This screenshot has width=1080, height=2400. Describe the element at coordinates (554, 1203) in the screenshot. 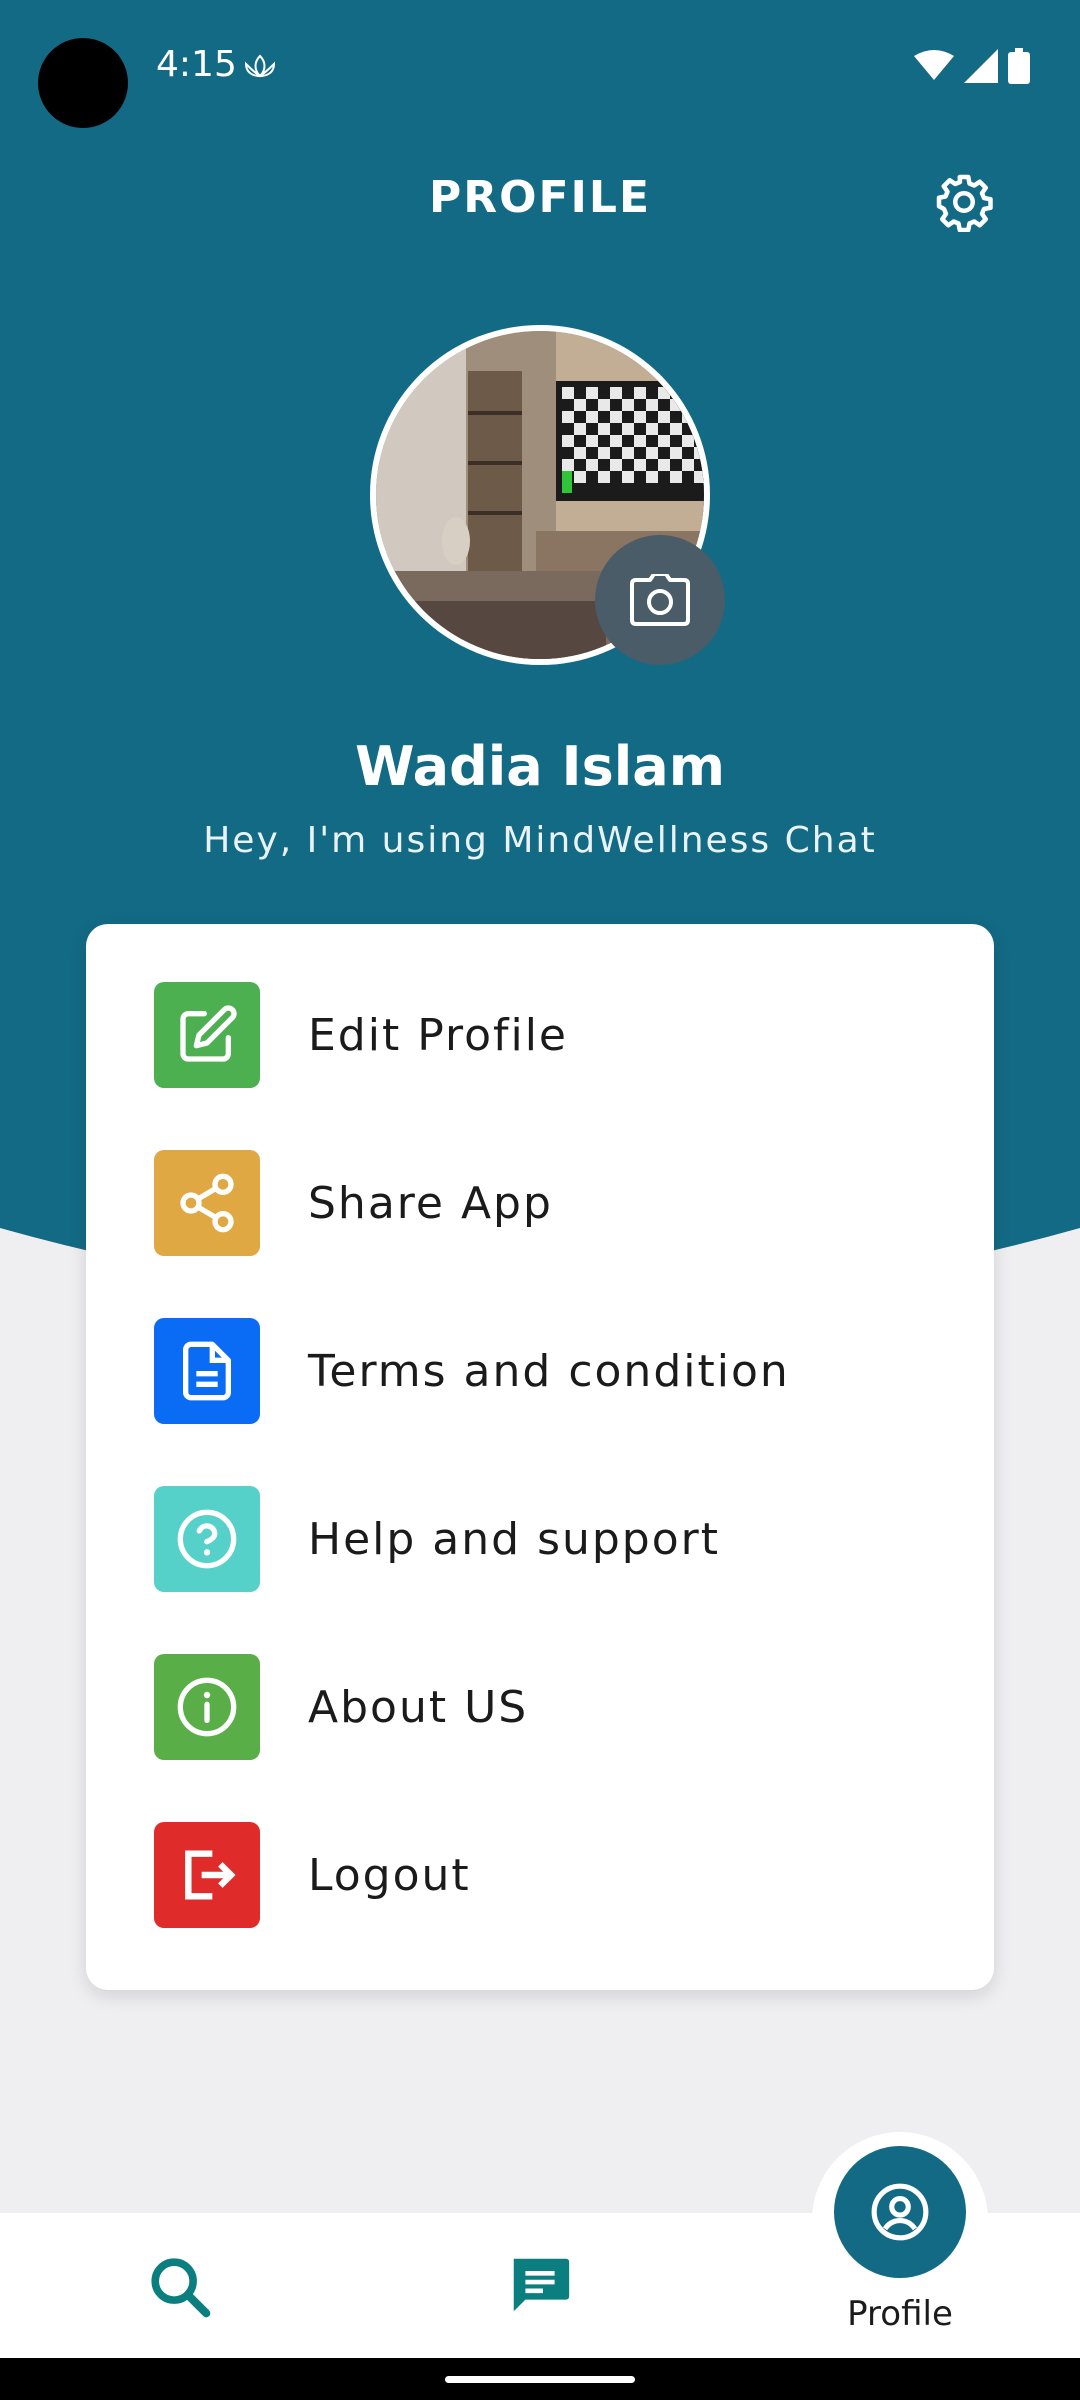

I see `menu-item-share-app: Share App` at that location.